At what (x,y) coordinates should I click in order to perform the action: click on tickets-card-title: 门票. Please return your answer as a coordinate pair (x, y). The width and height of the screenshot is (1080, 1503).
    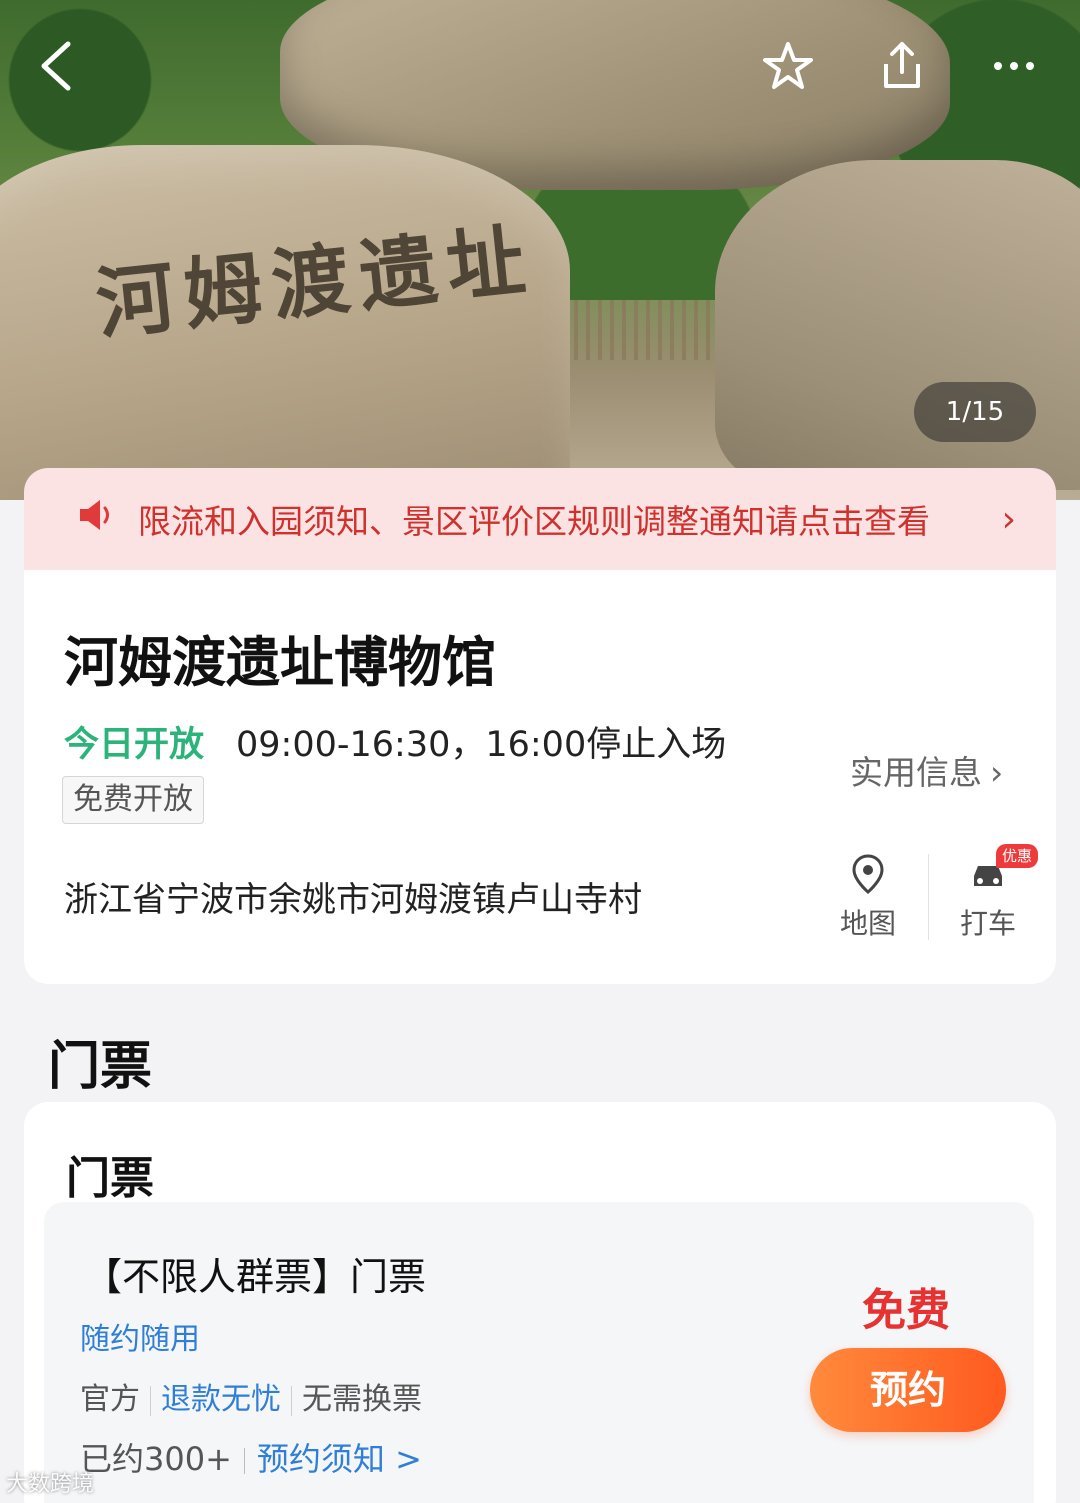
    Looking at the image, I should click on (110, 1178).